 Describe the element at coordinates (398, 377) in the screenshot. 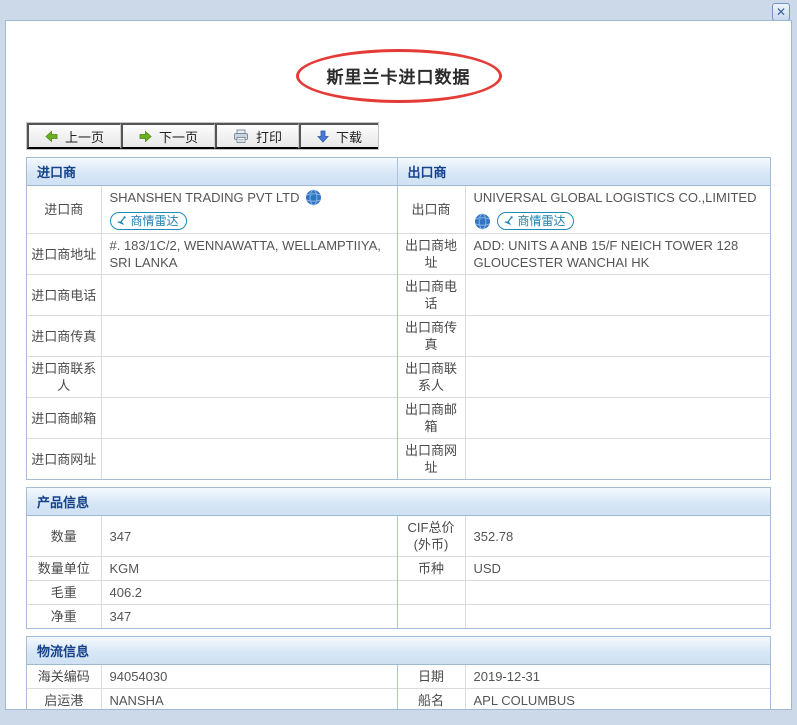

I see `table-row: 进口商联系人 出口商联系人` at that location.